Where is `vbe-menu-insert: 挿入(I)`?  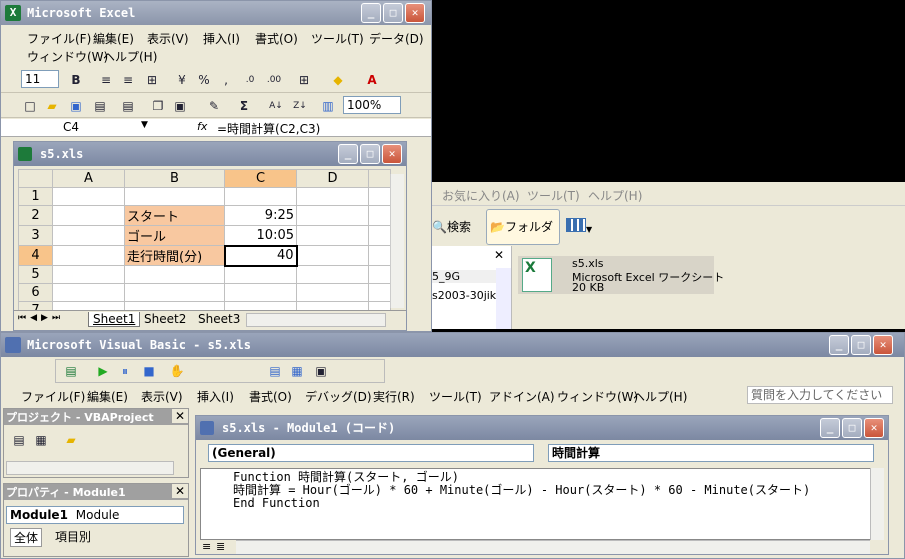 vbe-menu-insert: 挿入(I) is located at coordinates (215, 396).